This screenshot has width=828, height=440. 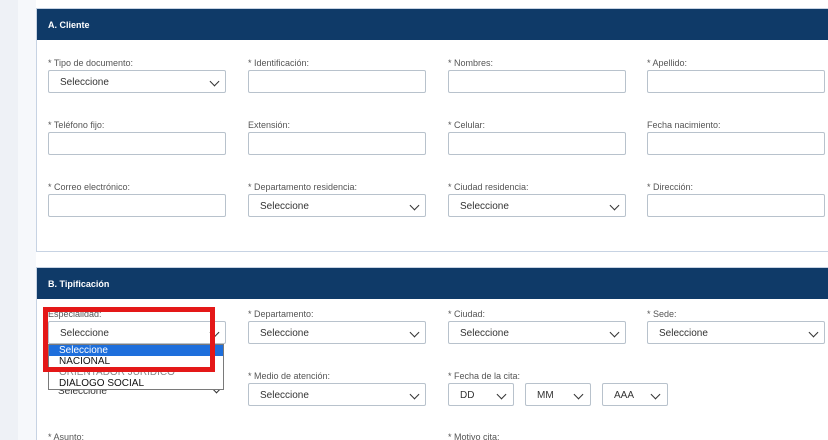 I want to click on nombres-label: * Nombres:, so click(x=471, y=63).